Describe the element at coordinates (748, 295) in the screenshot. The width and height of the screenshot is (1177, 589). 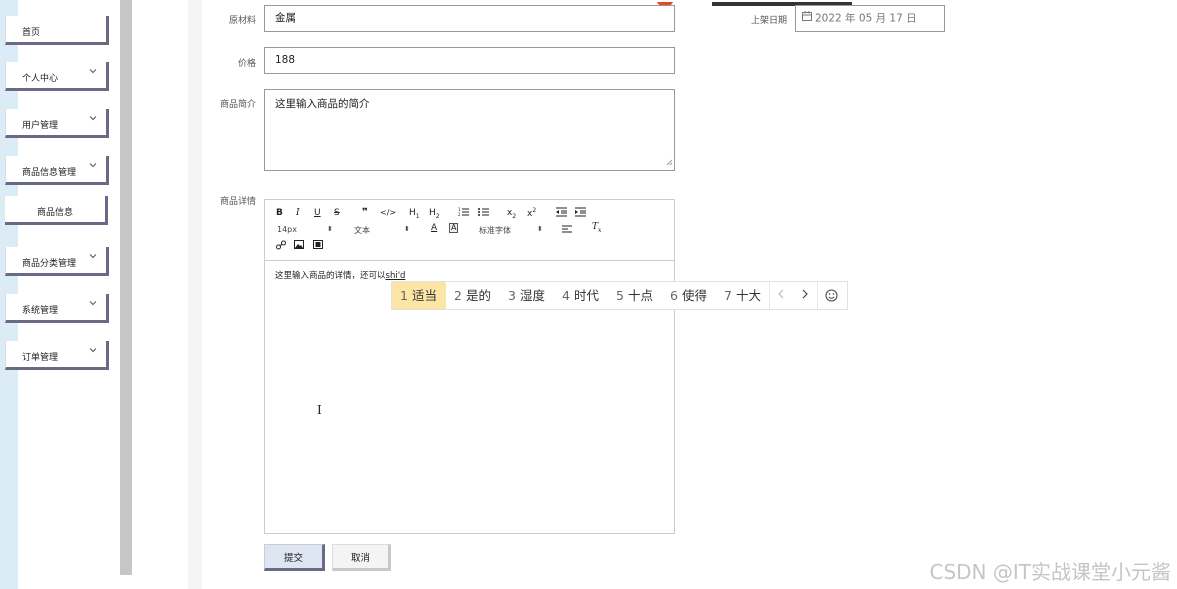
I see `candidate-text: 十大` at that location.